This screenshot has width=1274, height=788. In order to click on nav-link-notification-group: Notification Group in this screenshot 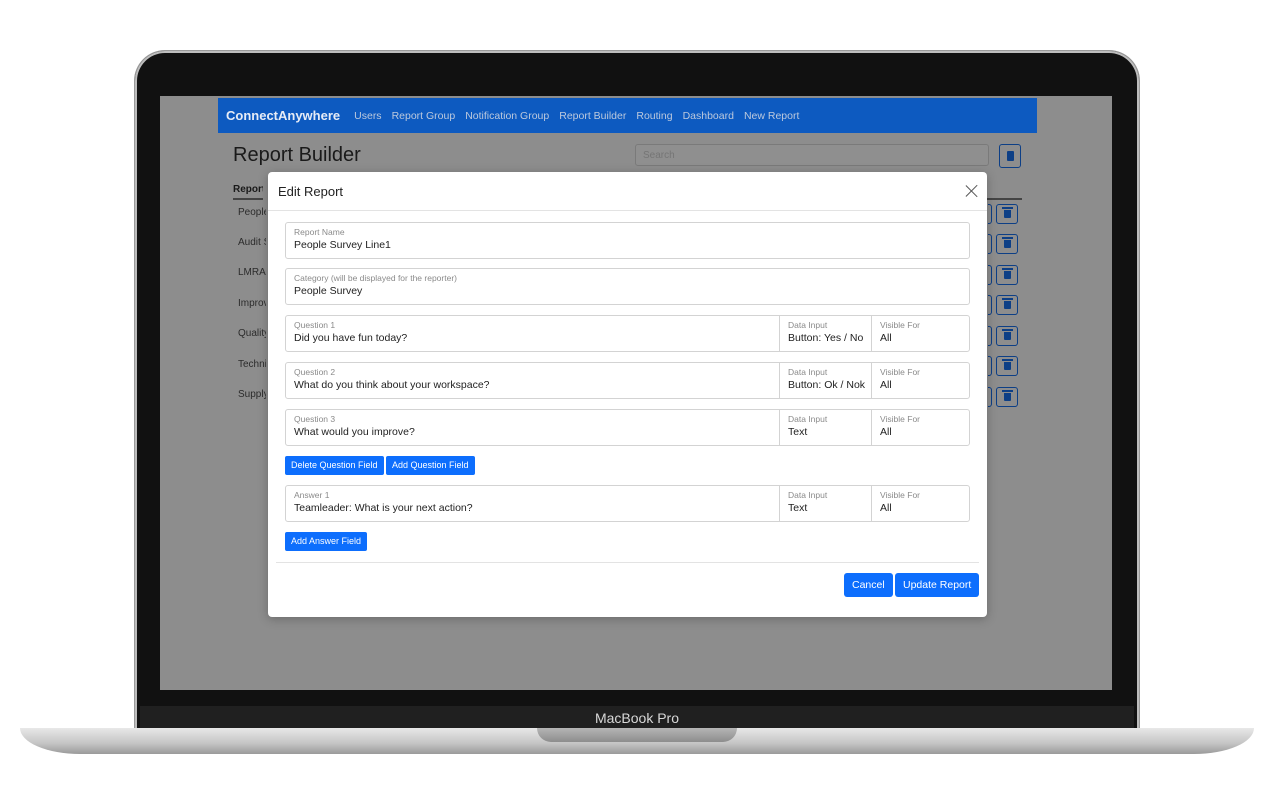, I will do `click(507, 116)`.